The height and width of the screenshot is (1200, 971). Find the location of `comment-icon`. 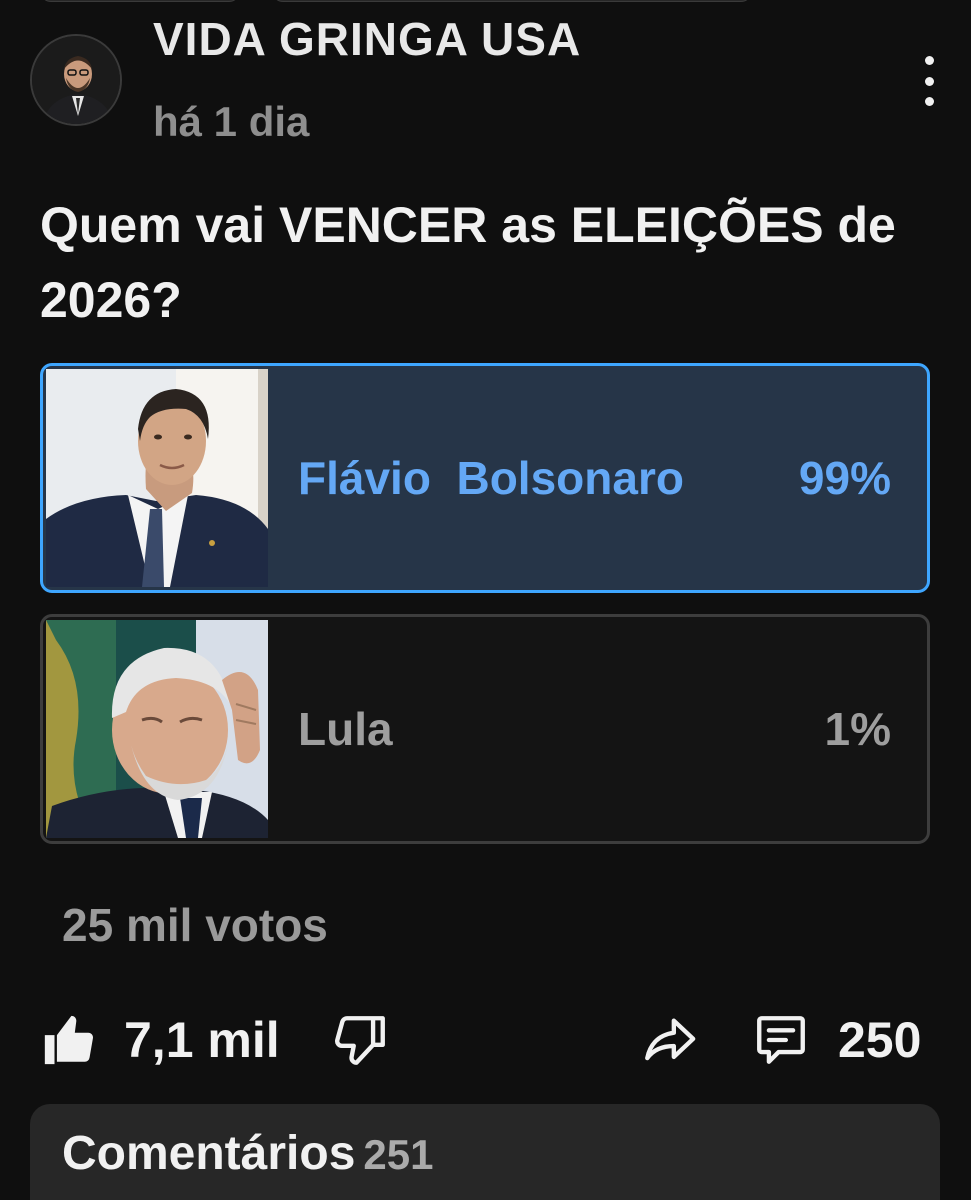

comment-icon is located at coordinates (781, 1040).